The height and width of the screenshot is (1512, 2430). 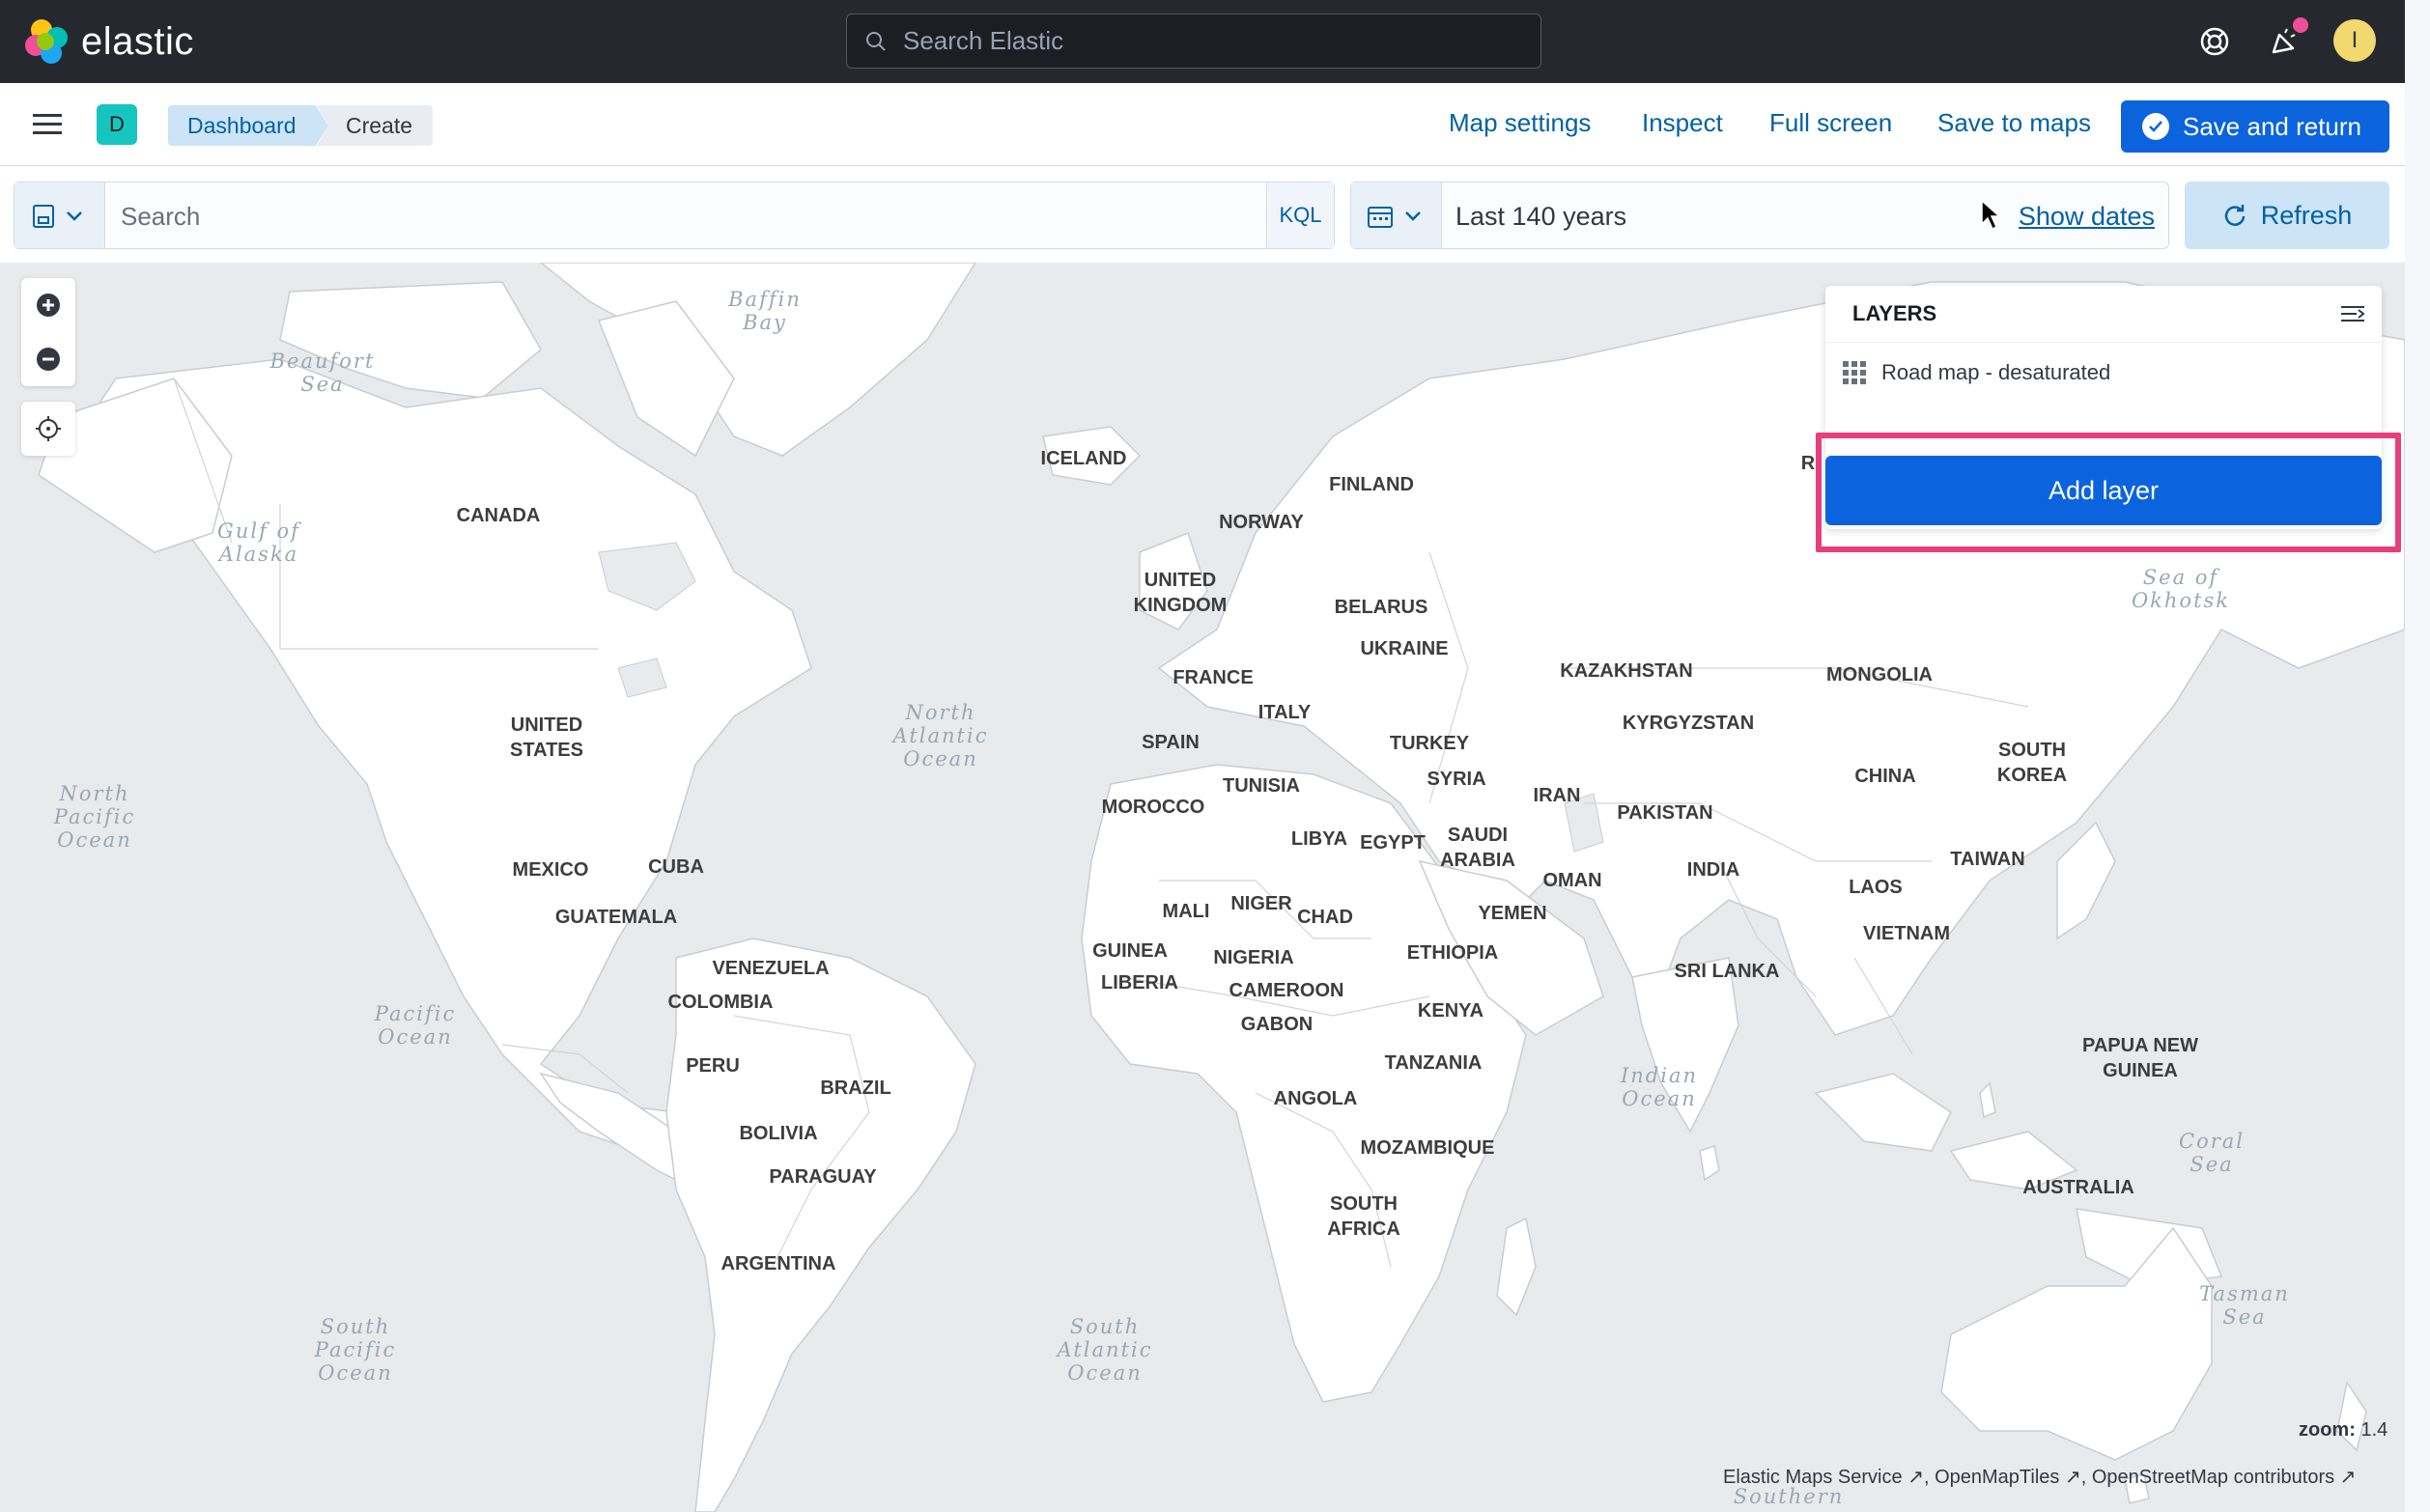 I want to click on save-and-return-label: Save and return, so click(x=2272, y=126).